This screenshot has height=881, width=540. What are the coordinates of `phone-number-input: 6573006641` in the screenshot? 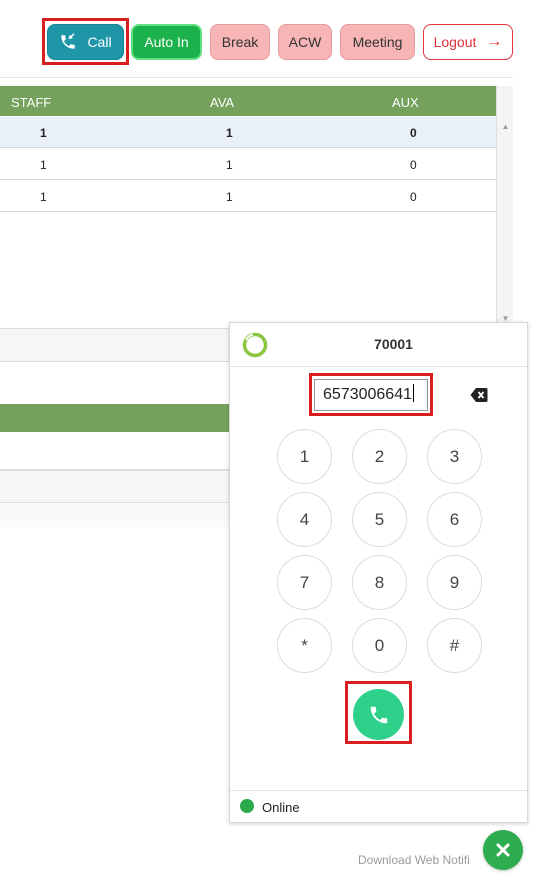 It's located at (371, 395).